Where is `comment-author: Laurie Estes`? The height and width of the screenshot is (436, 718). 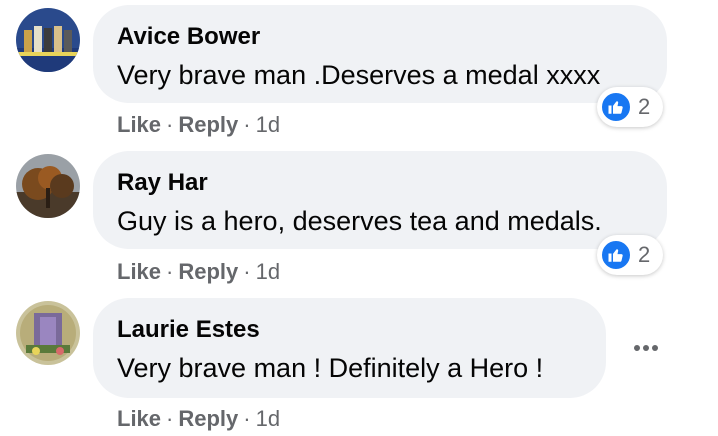 comment-author: Laurie Estes is located at coordinates (188, 330).